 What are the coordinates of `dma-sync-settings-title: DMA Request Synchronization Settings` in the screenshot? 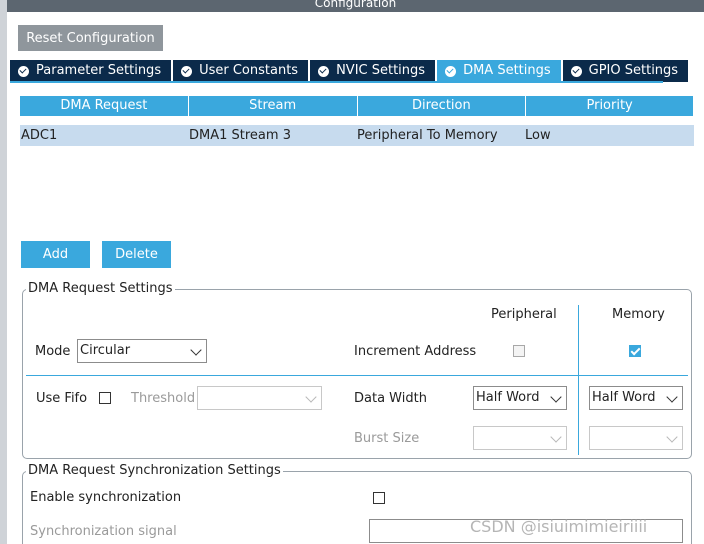 It's located at (154, 470).